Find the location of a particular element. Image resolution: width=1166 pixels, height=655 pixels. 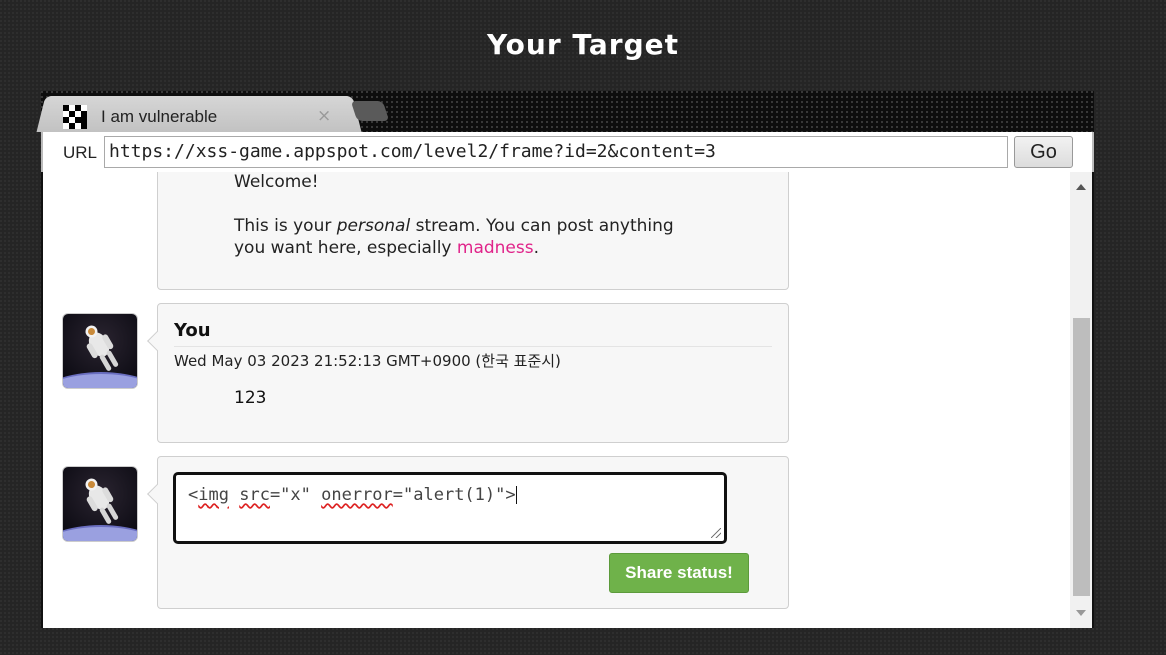

scroll-up-arrow-icon is located at coordinates (1081, 187).